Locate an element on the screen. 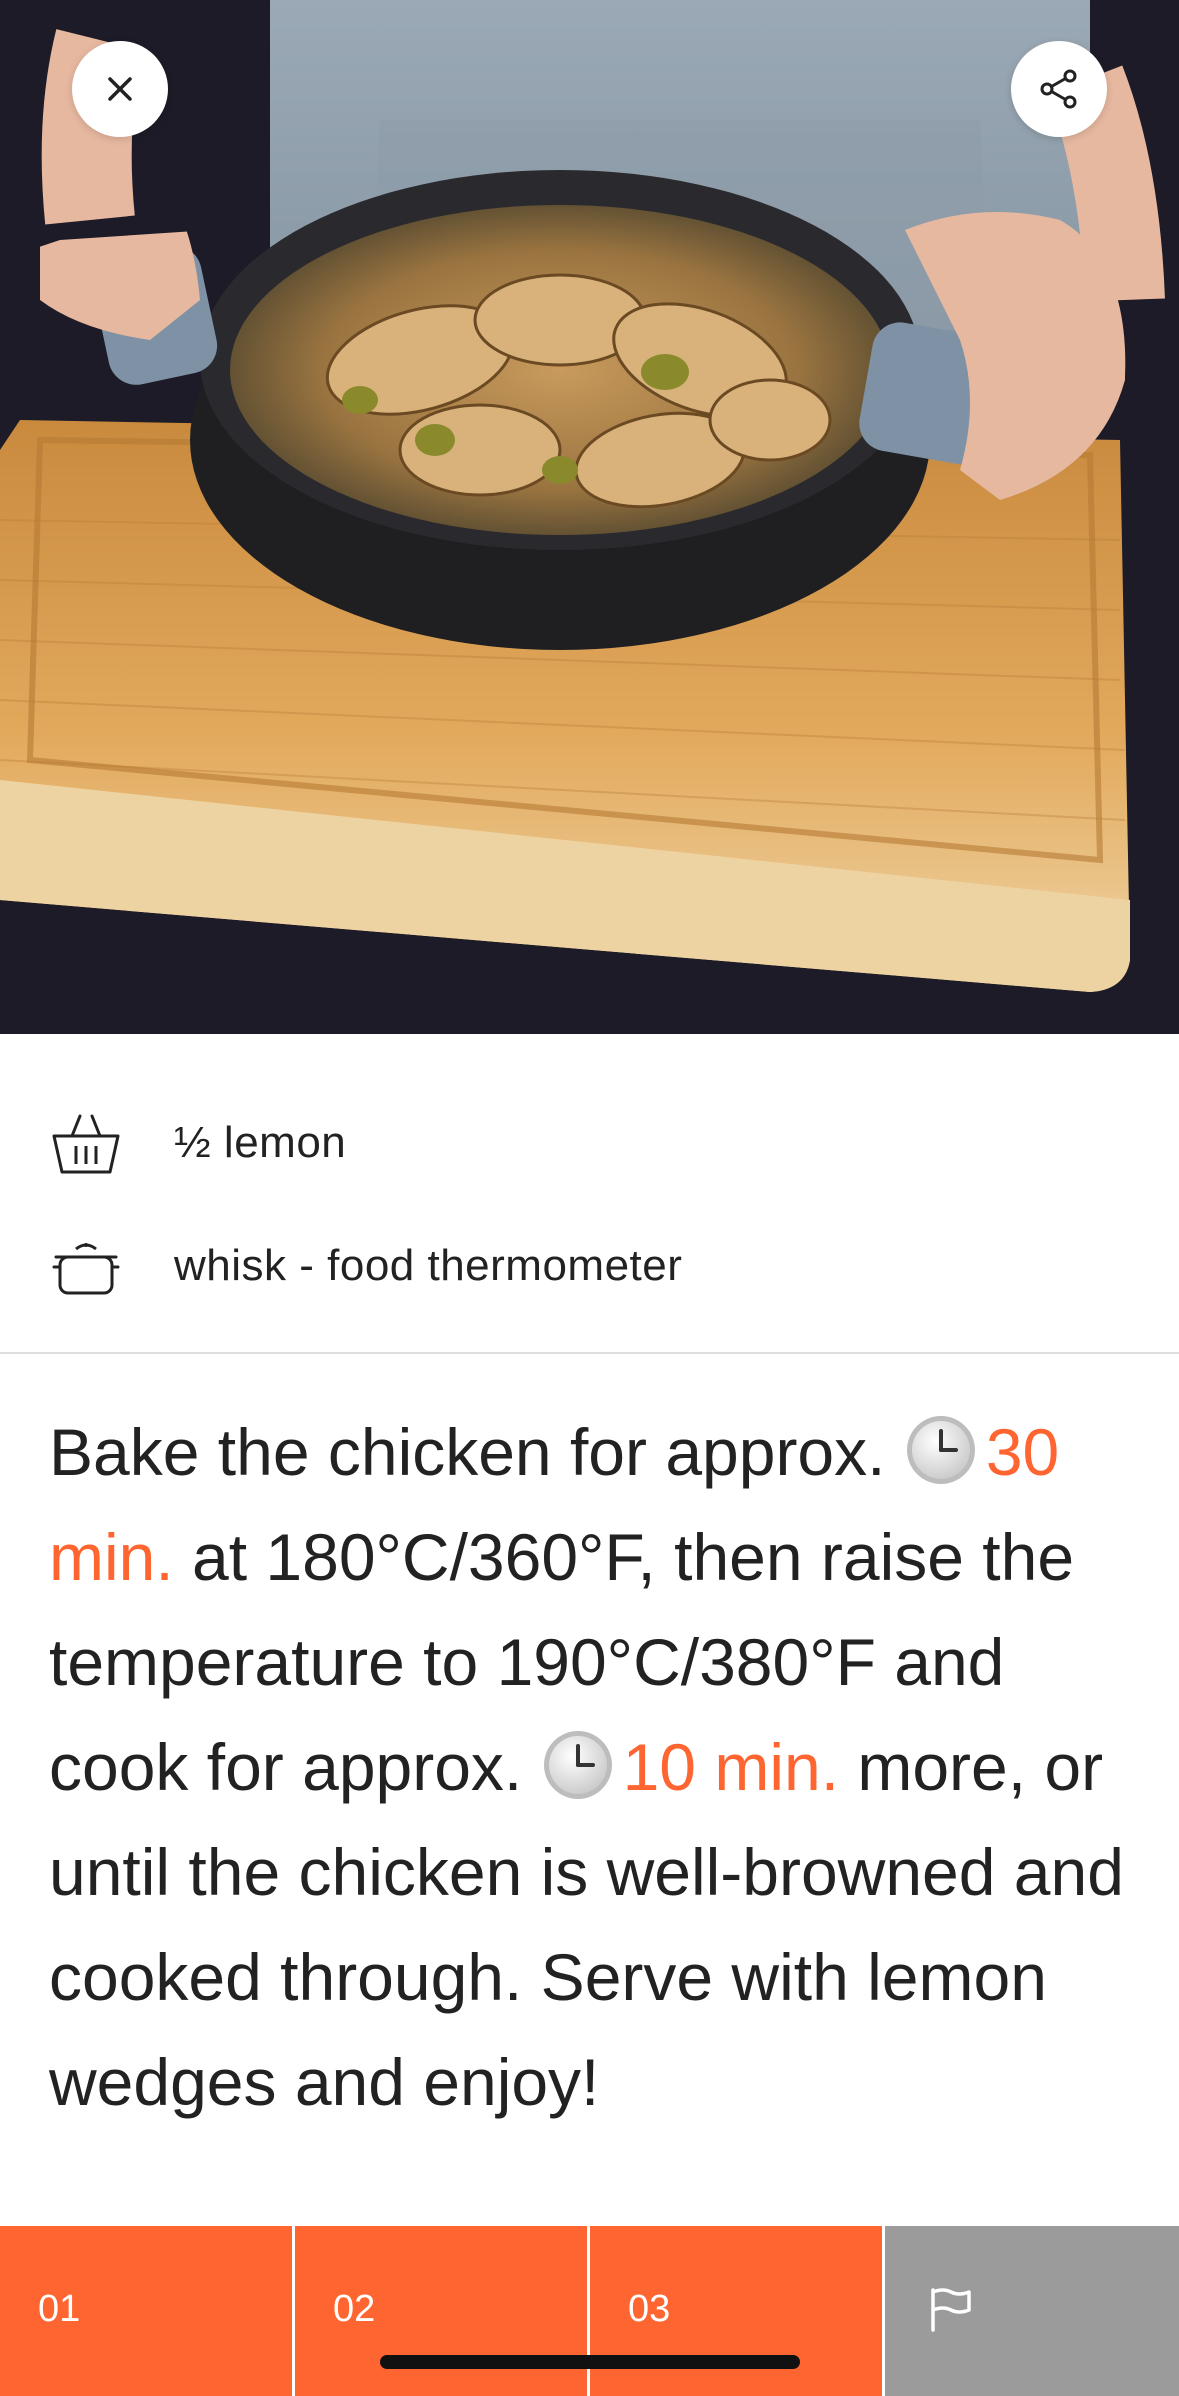 The image size is (1179, 2396). timer-link: 10 min. is located at coordinates (731, 1767).